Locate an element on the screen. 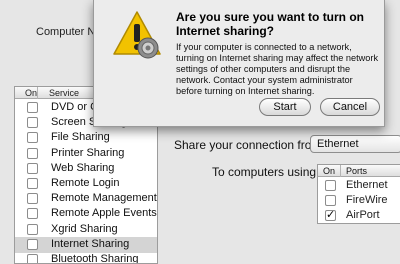 This screenshot has height=264, width=400. column-header-ports: Ports is located at coordinates (356, 171).